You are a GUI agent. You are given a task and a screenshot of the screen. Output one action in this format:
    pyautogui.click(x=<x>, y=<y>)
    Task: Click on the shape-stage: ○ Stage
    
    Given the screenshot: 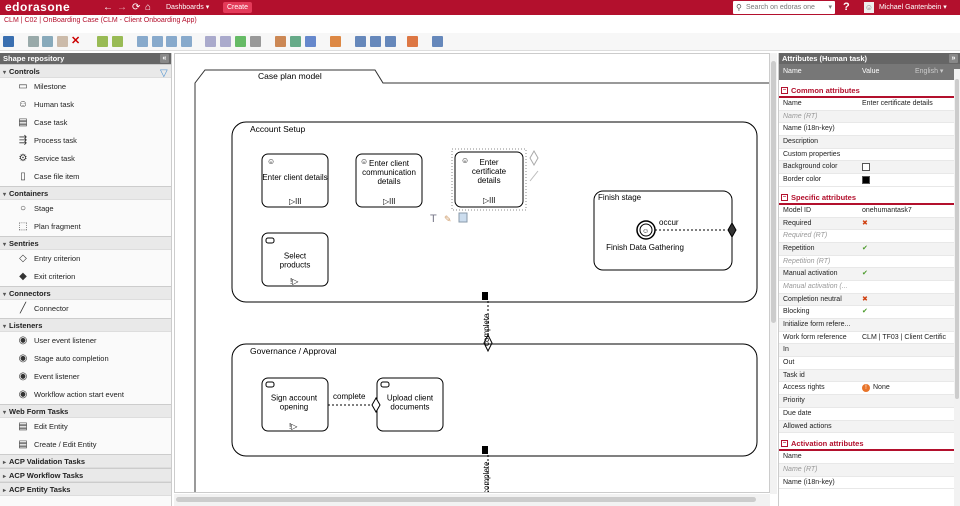 What is the action you would take?
    pyautogui.click(x=85, y=209)
    